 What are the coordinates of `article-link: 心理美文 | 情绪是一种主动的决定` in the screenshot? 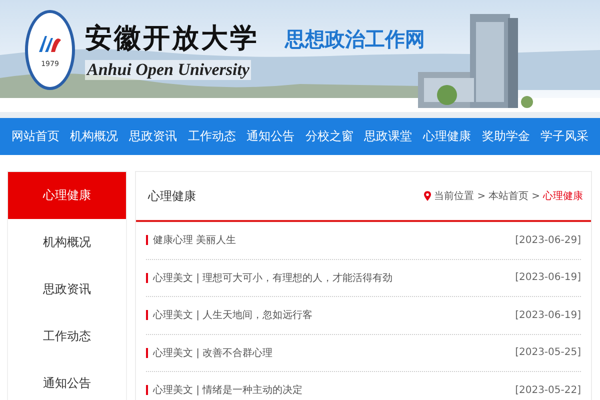 It's located at (334, 390).